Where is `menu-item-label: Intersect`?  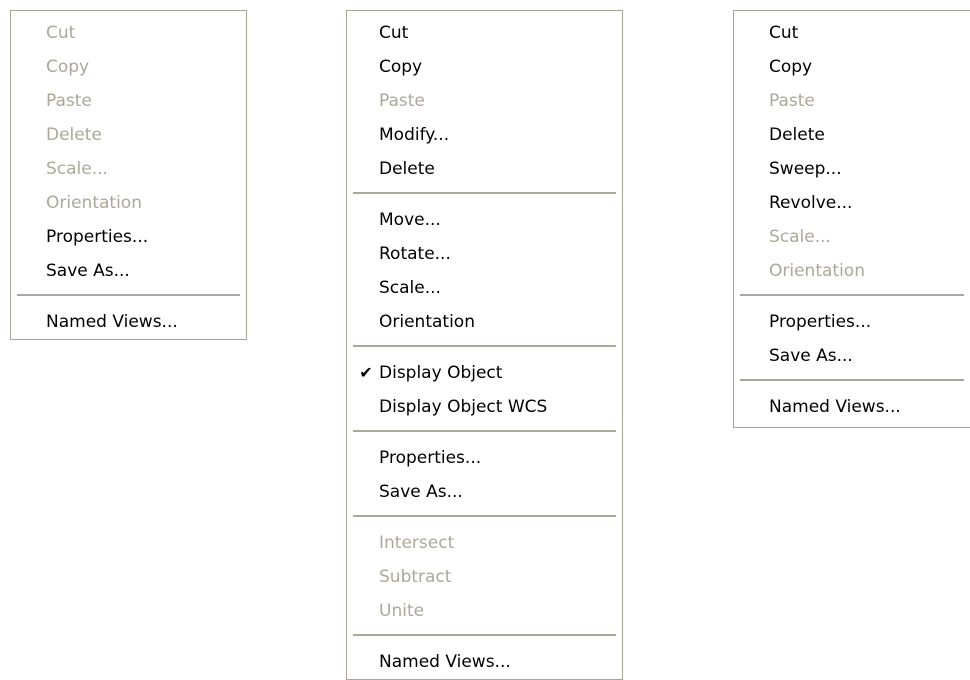 menu-item-label: Intersect is located at coordinates (417, 543).